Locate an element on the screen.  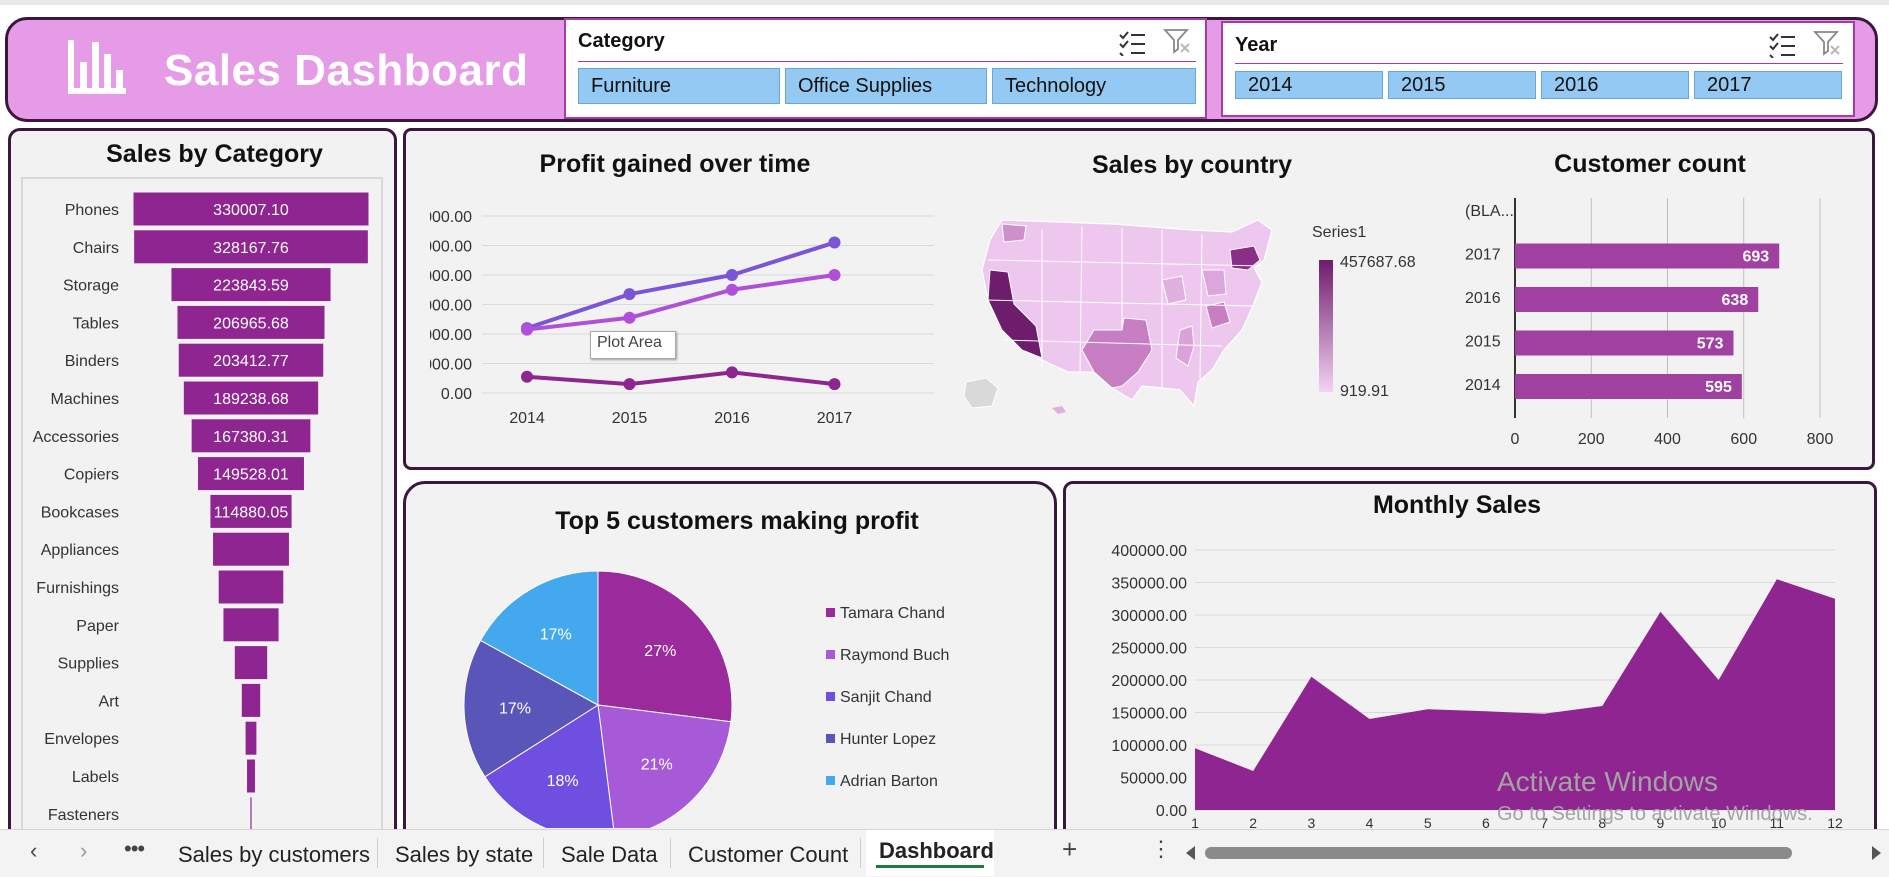
scroll-right-icon: › is located at coordinates (83, 851).